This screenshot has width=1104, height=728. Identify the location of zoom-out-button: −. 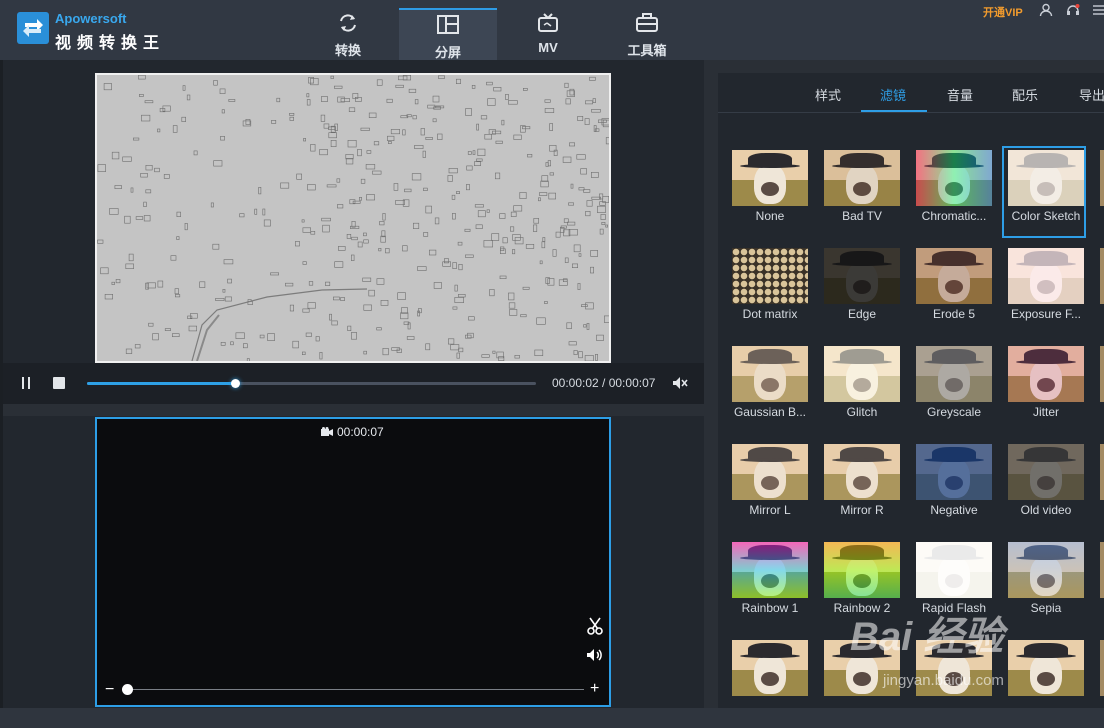
(111, 690).